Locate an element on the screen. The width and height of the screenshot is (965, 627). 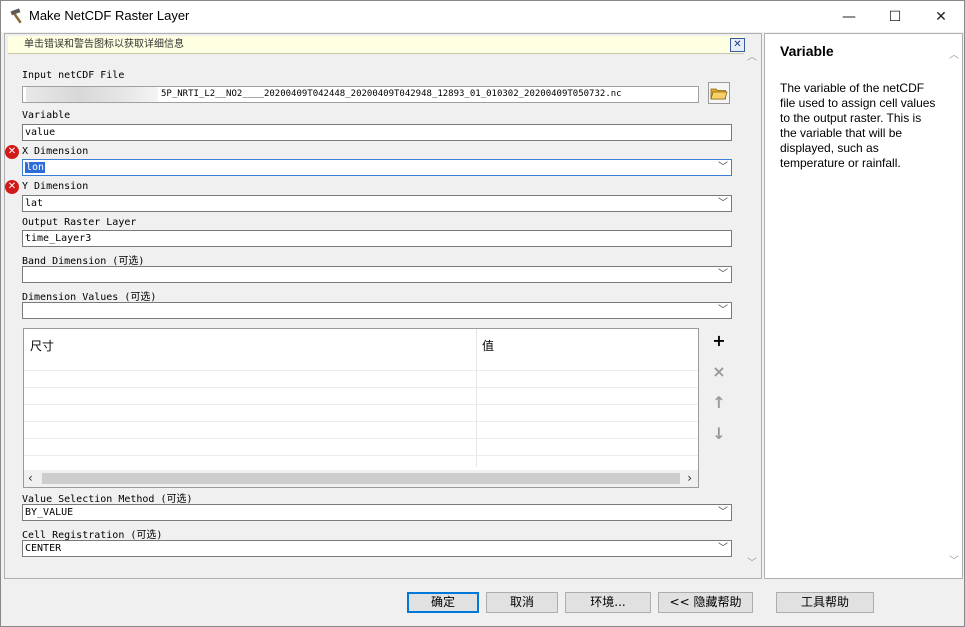
delete-row-button: × is located at coordinates (719, 371).